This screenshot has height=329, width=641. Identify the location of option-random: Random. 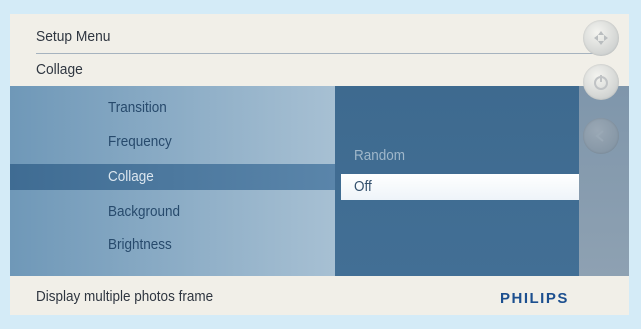
(379, 156).